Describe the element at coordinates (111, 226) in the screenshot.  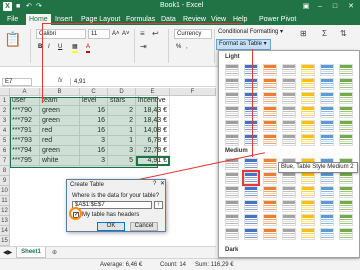
I see `ok-button: OK` at that location.